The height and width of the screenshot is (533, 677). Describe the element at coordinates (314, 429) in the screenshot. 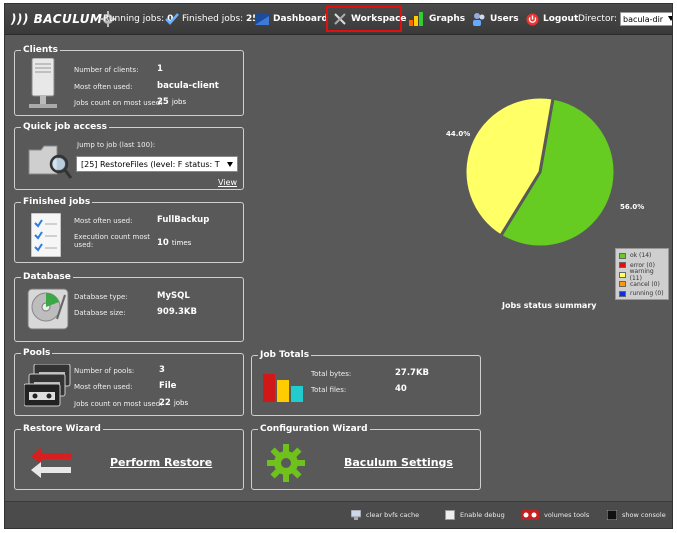

I see `config-wizard-title: Configuration Wizard` at that location.